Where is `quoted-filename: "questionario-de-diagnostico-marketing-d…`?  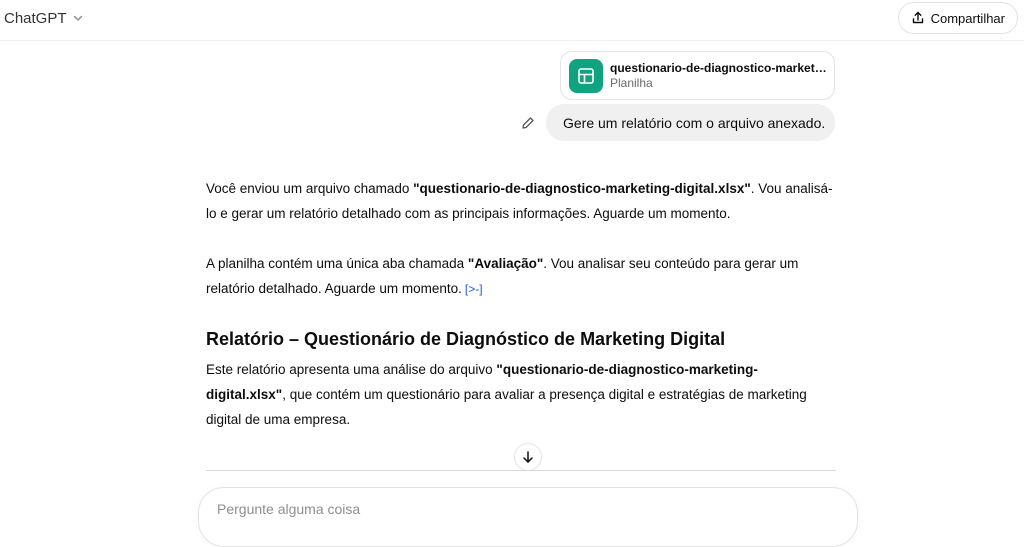
quoted-filename: "questionario-de-diagnostico-marketing-d… is located at coordinates (582, 188).